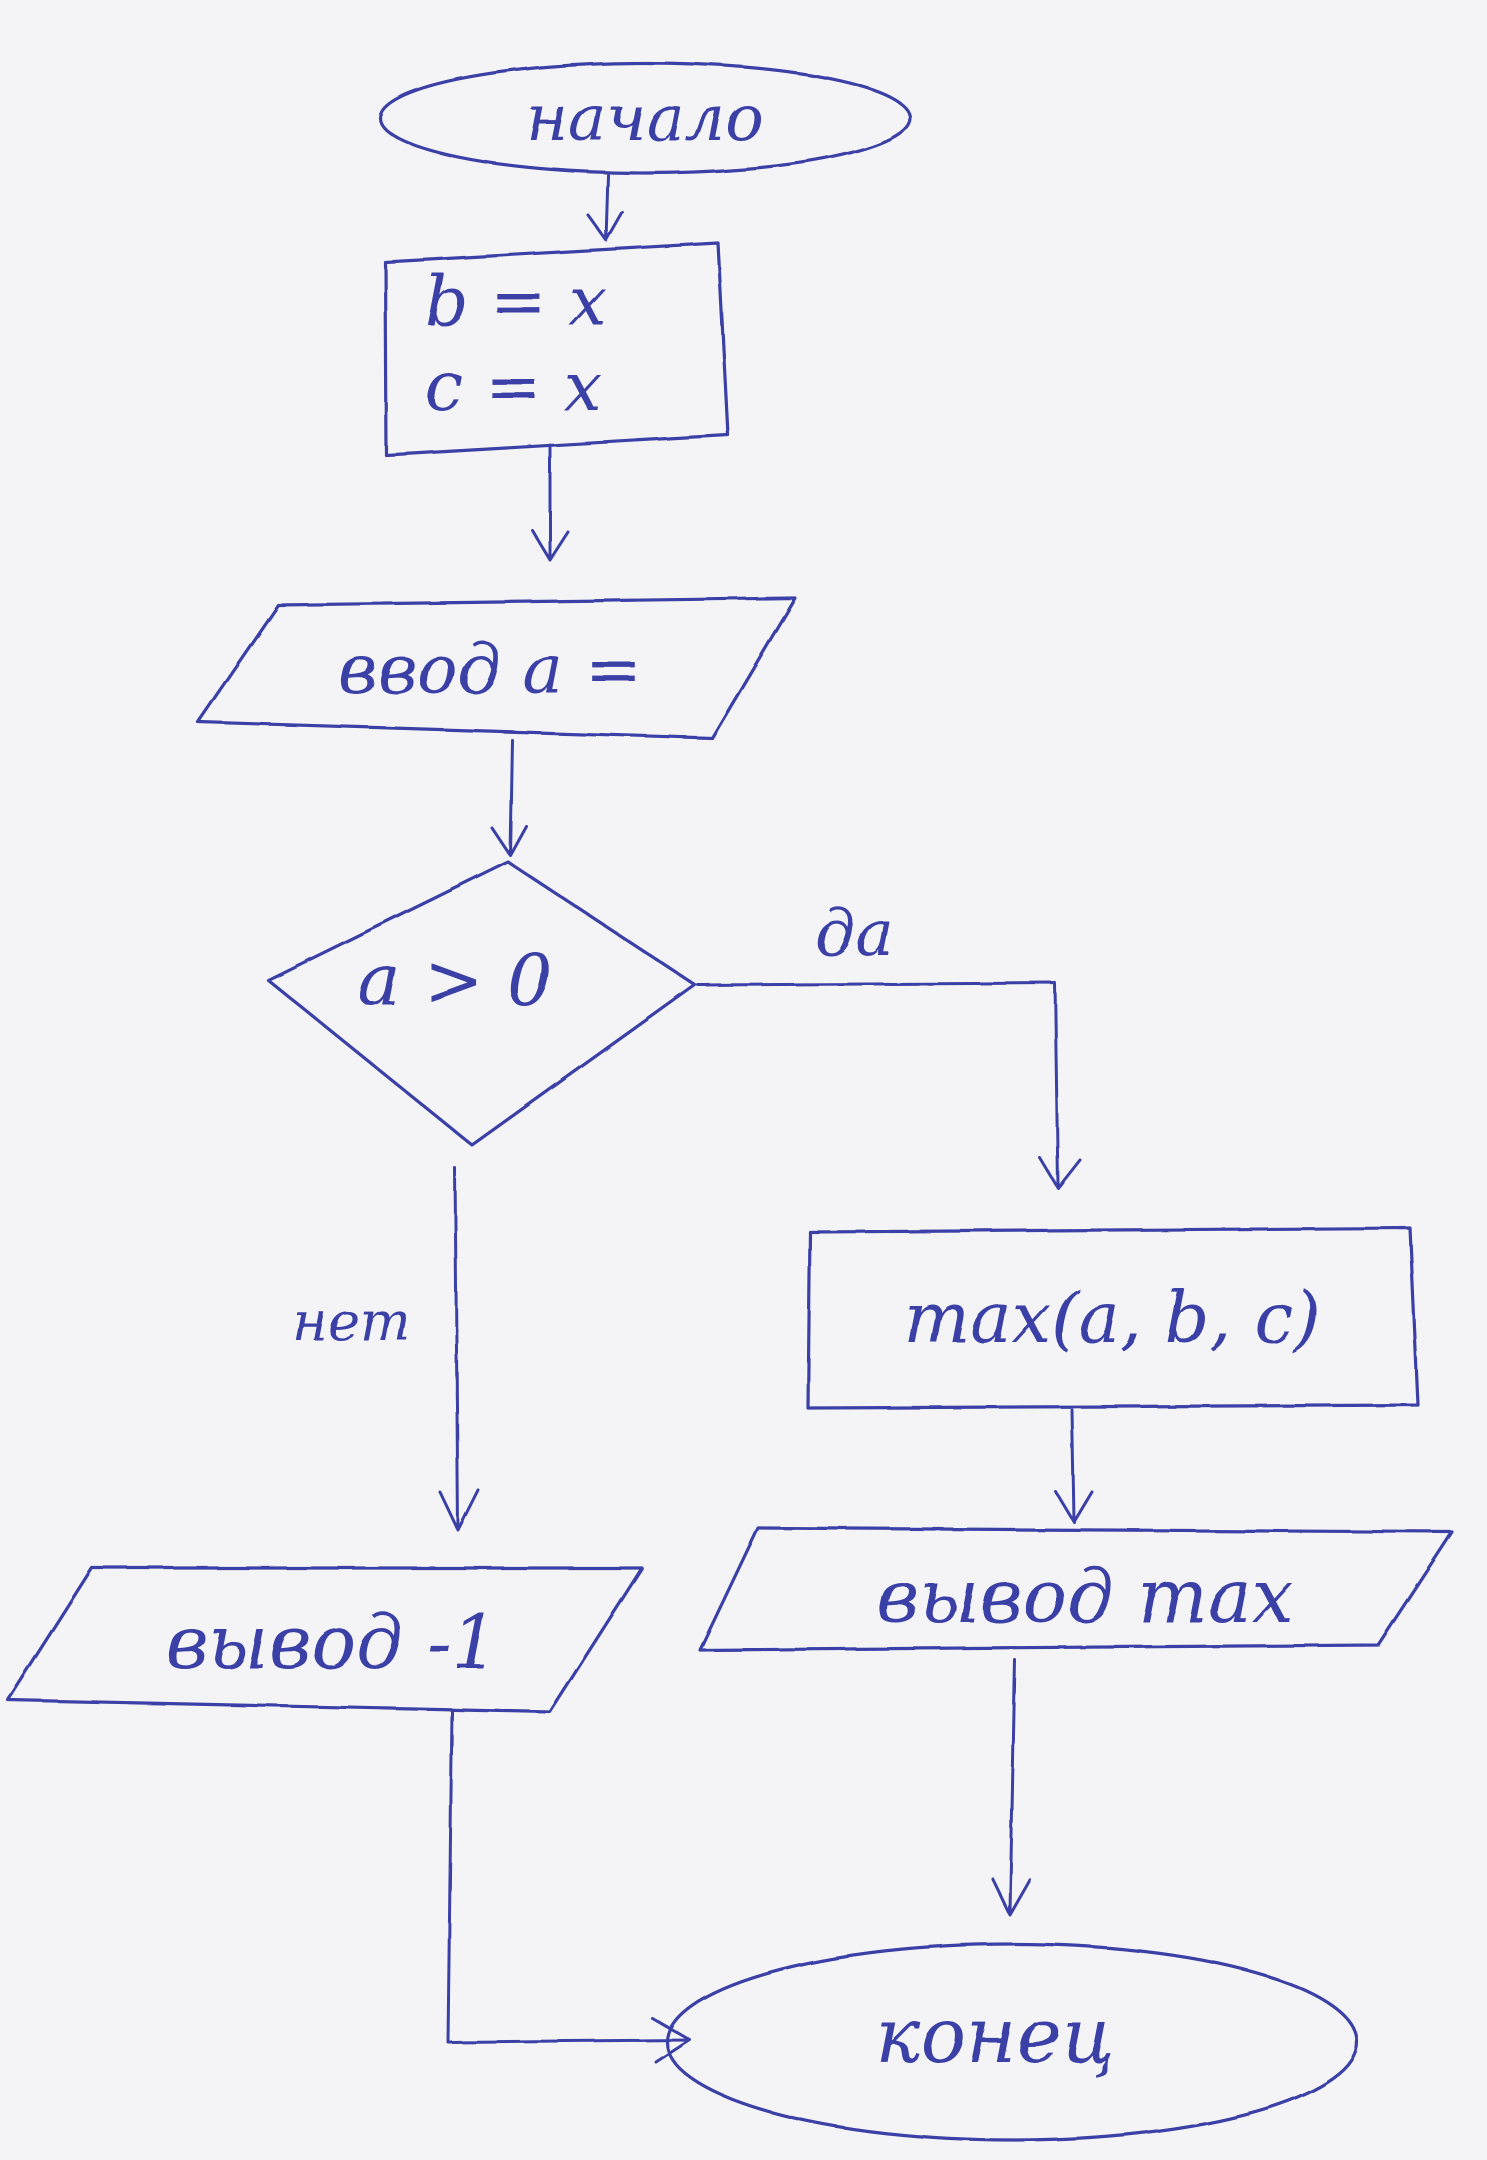  Describe the element at coordinates (459, 1349) in the screenshot. I see `edge-no` at that location.